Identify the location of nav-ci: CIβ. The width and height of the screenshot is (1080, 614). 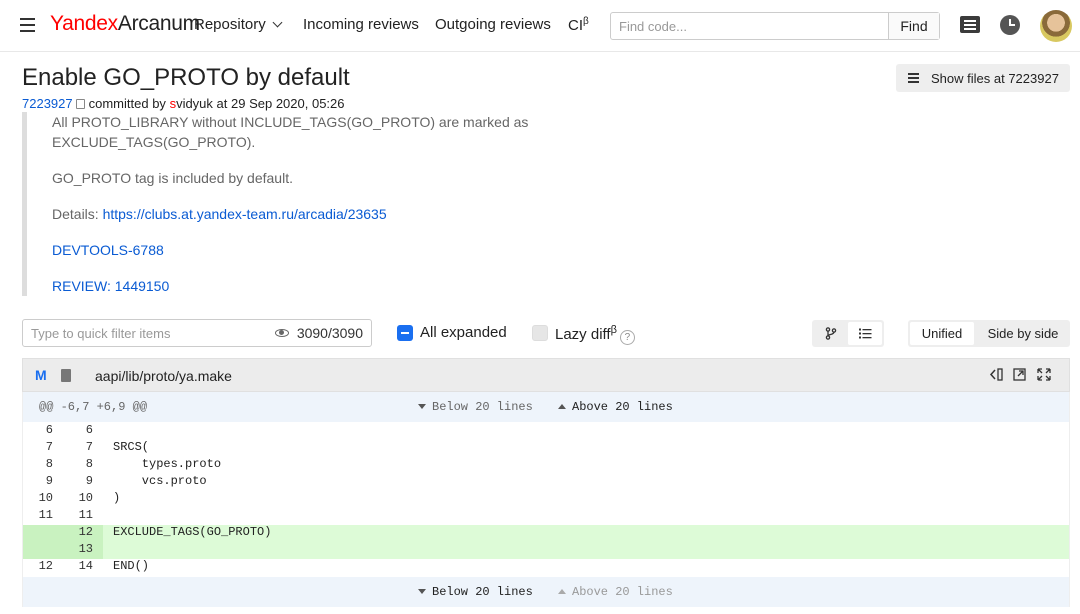
(578, 25).